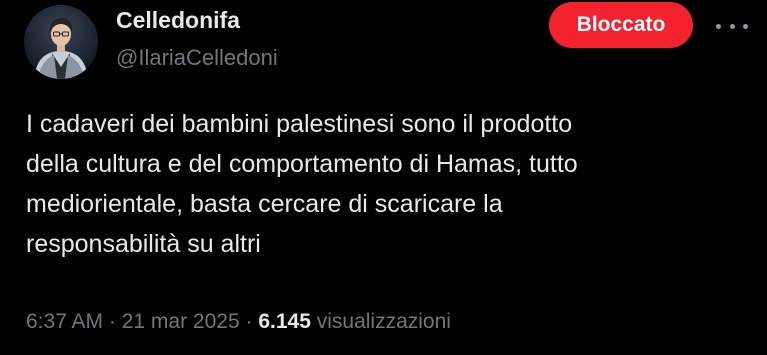 This screenshot has width=767, height=355. I want to click on author-display-name: Celledonifa, so click(178, 20).